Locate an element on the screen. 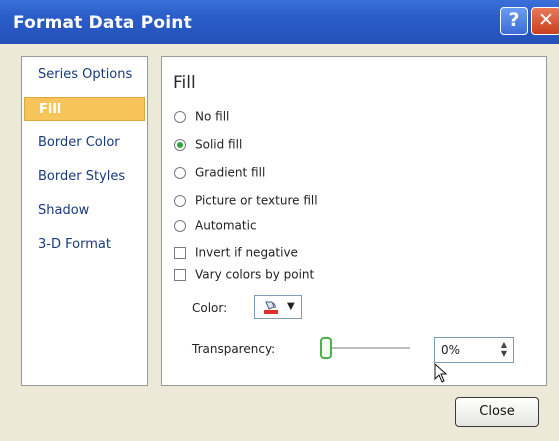 This screenshot has height=441, width=559. radio-button-selected is located at coordinates (180, 144).